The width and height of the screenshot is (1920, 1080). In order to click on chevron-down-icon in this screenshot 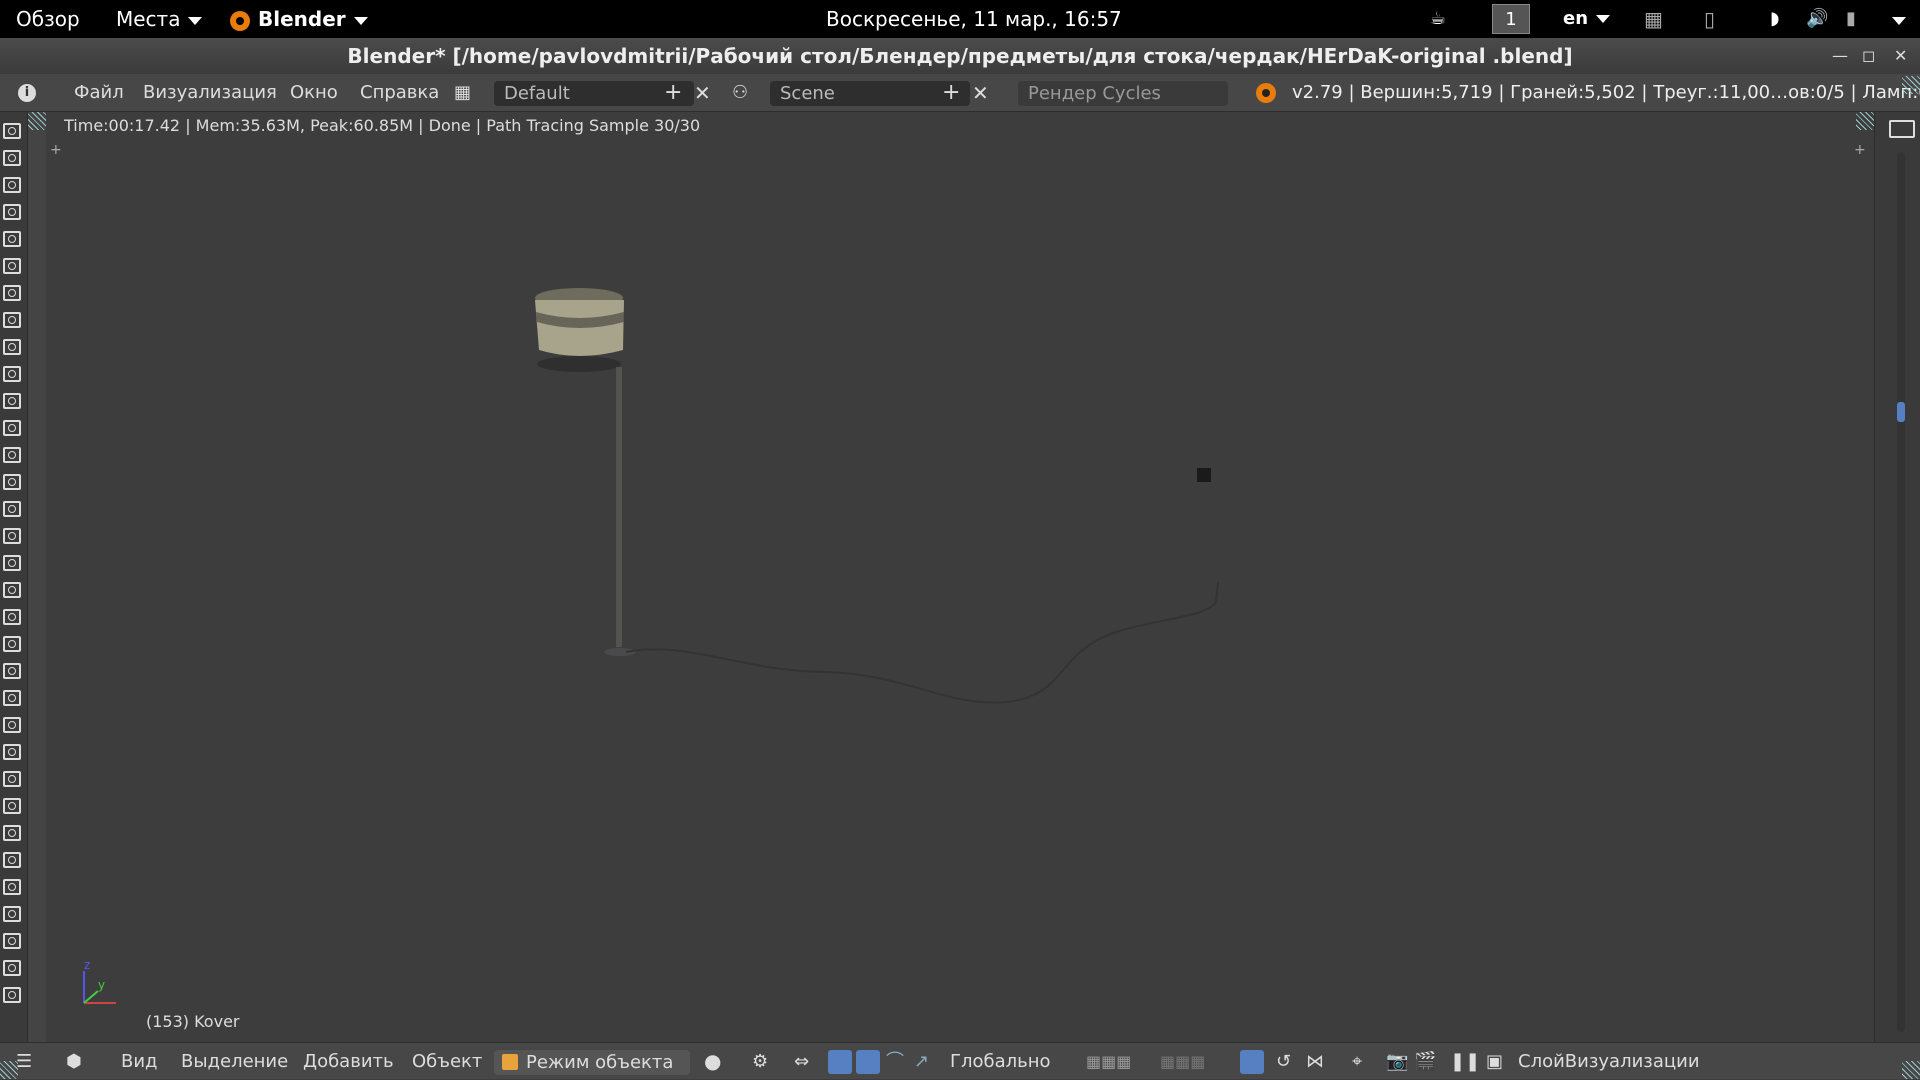, I will do `click(195, 20)`.